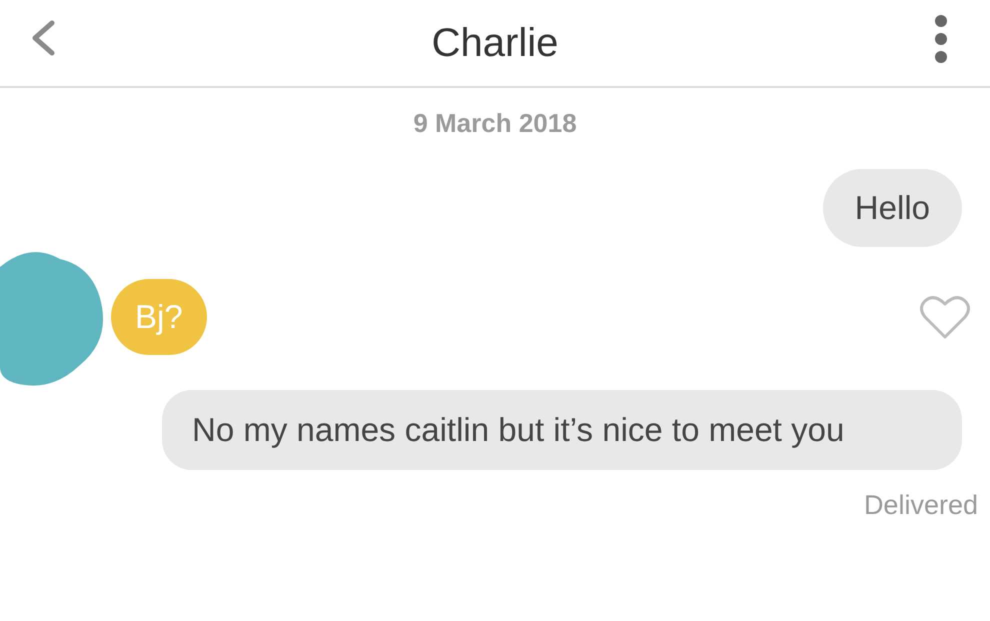 This screenshot has width=990, height=621. I want to click on chat-date: 9 March 2018, so click(495, 123).